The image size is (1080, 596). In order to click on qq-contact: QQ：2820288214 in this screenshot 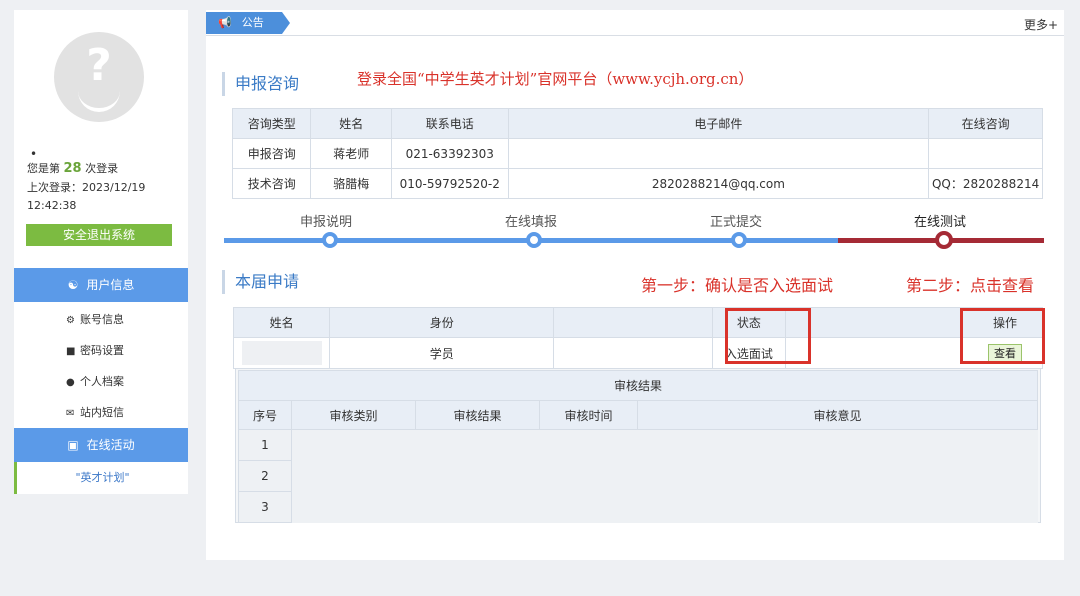, I will do `click(985, 183)`.